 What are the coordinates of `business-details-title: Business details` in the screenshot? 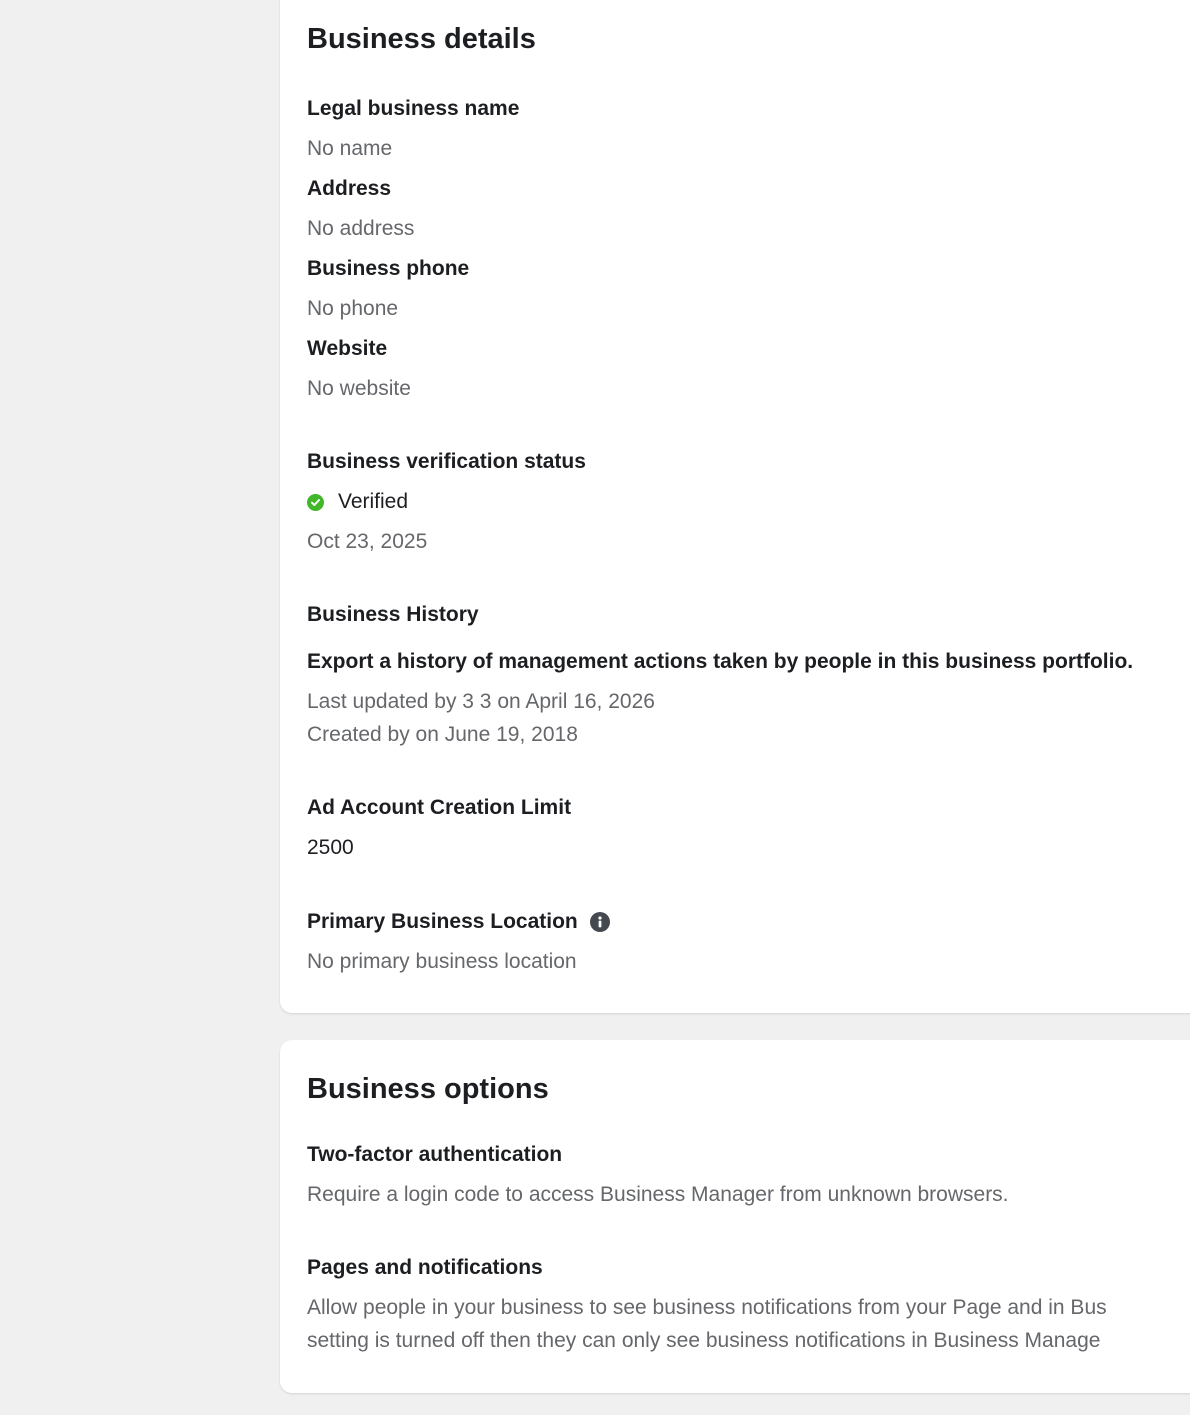 It's located at (421, 39).